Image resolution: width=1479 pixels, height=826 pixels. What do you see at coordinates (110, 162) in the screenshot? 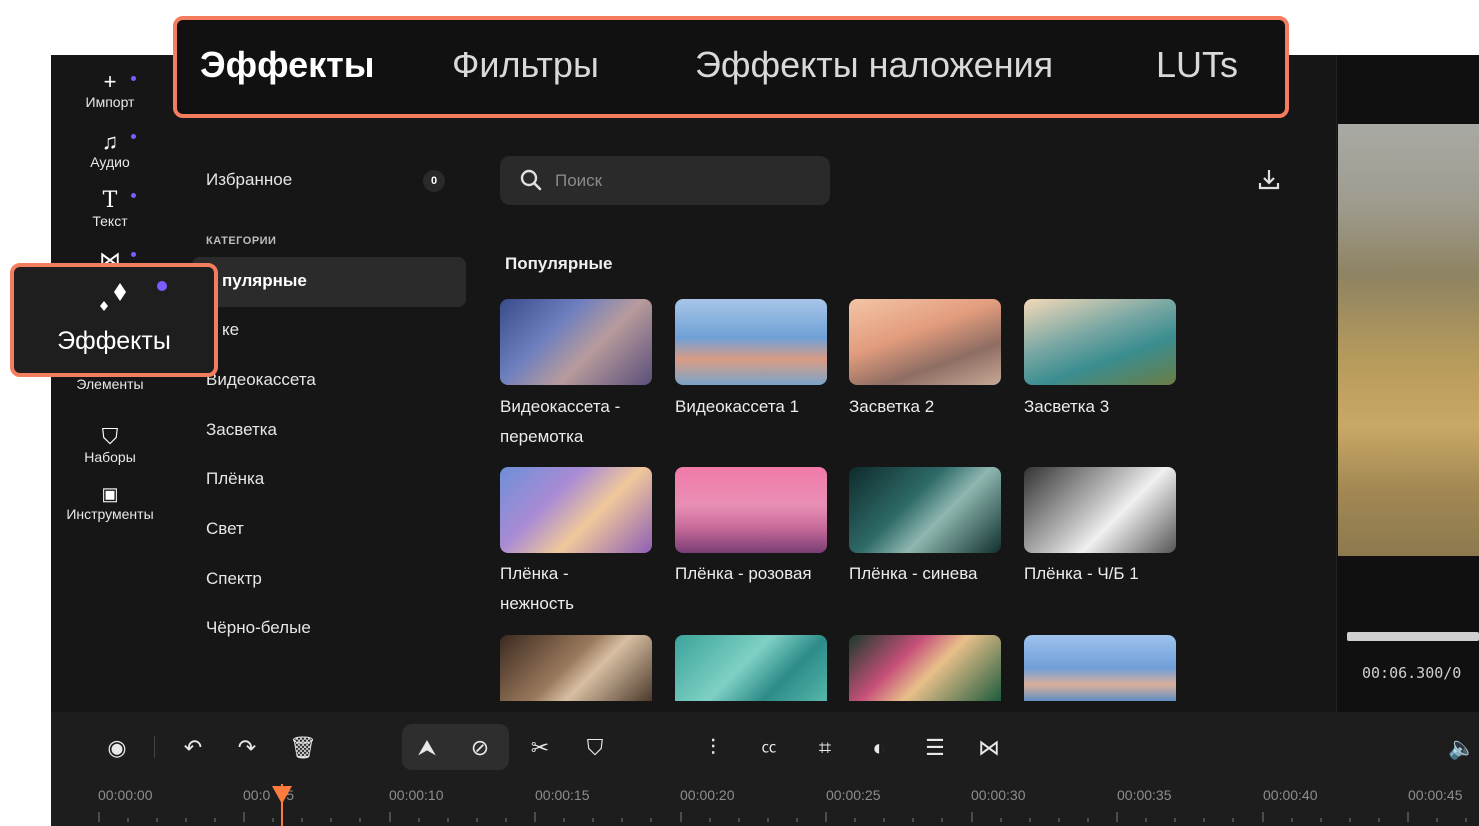
I see `sidebar-item-label: Аудио` at bounding box center [110, 162].